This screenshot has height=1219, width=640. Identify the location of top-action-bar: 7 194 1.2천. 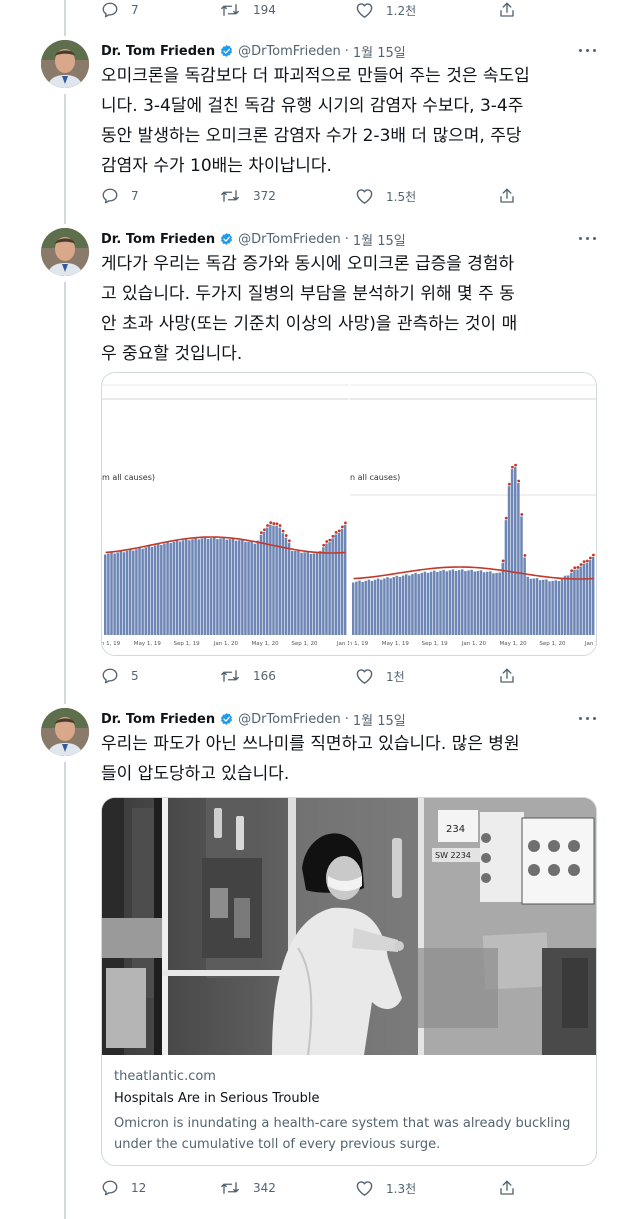
(320, 10).